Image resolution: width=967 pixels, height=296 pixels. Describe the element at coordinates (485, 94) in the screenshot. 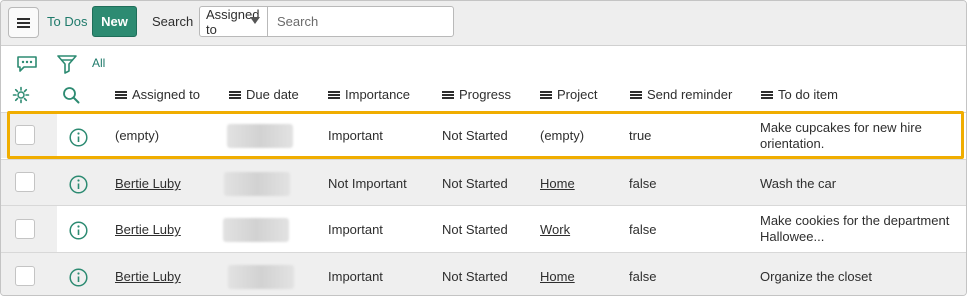

I see `column-label: Progress` at that location.